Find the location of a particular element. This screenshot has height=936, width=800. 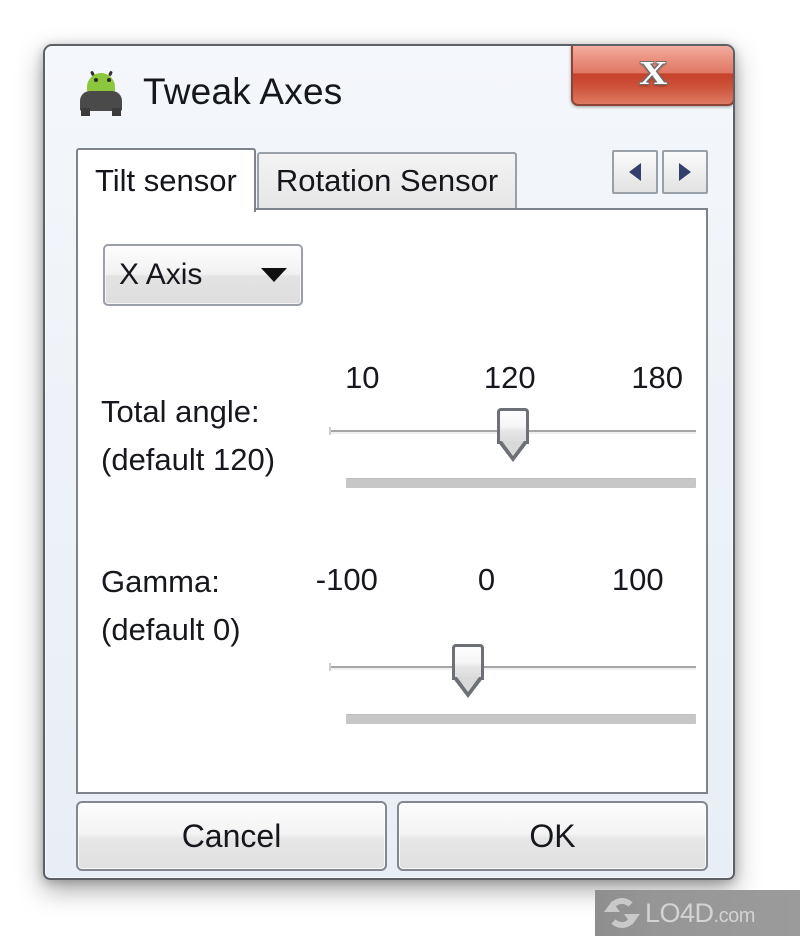

tick-label: 10 is located at coordinates (362, 377).